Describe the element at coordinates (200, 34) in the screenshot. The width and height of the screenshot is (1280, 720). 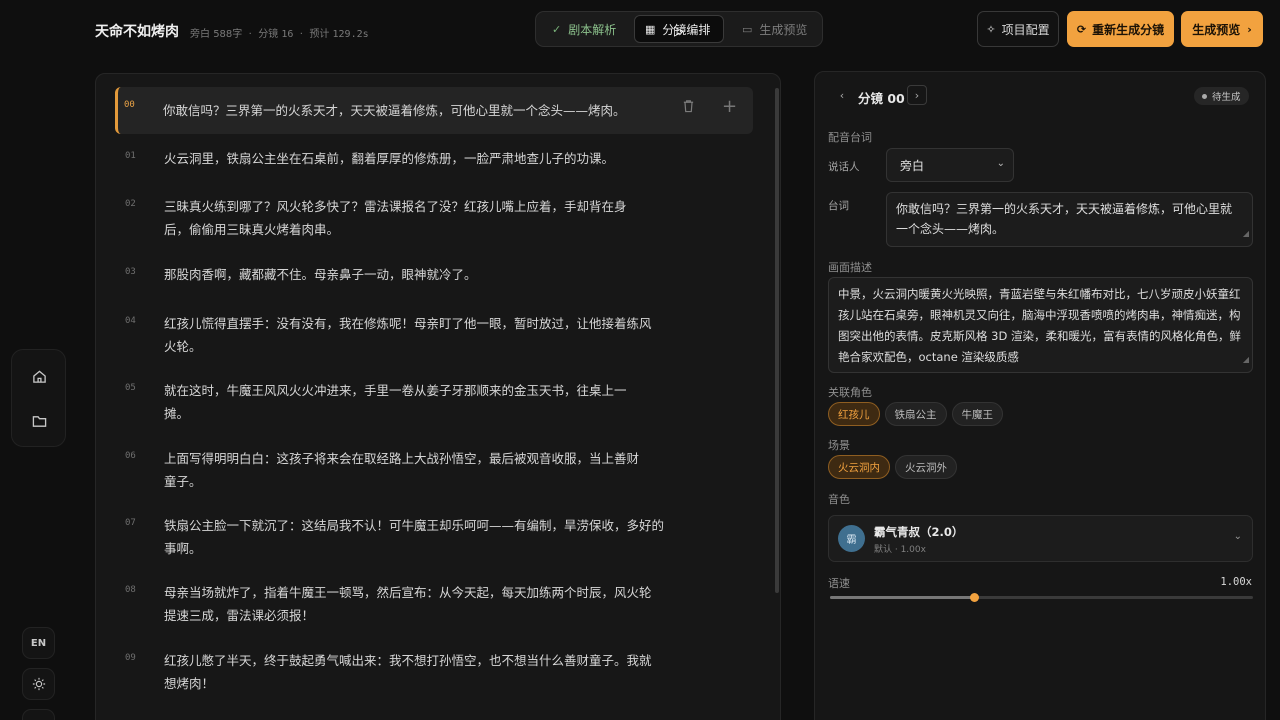
I see `narration-label: 旁白` at that location.